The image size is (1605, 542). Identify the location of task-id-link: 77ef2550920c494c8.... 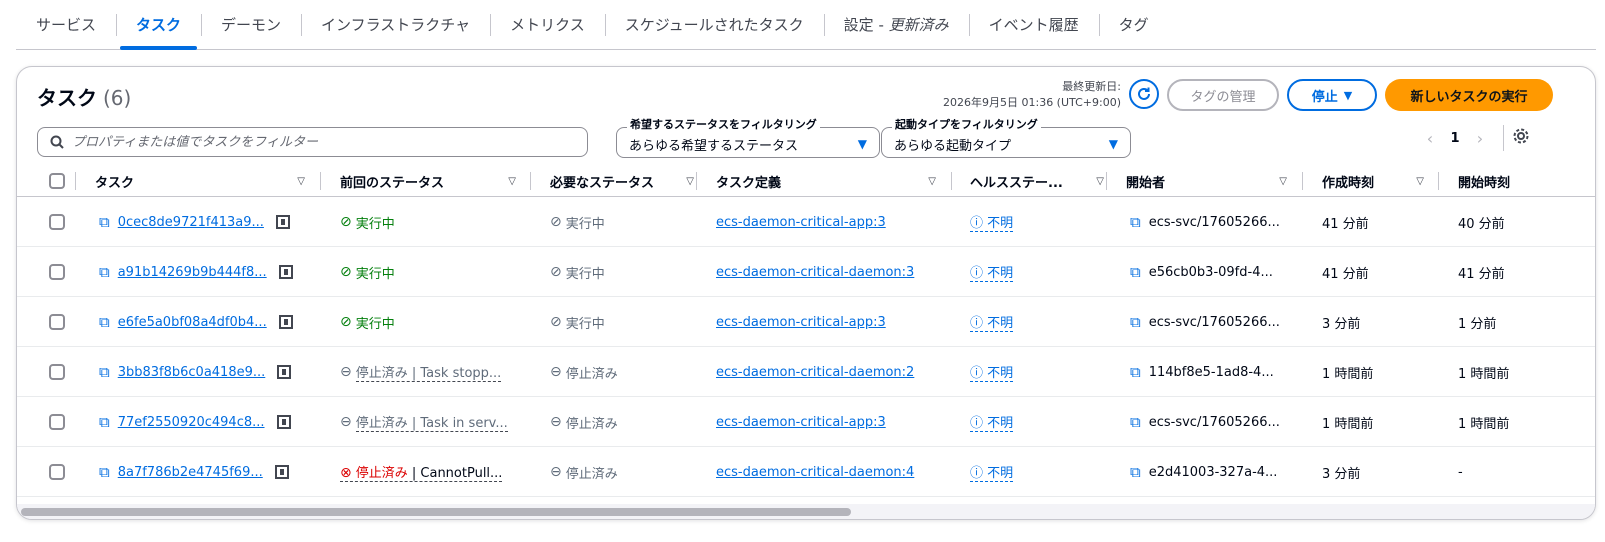
(191, 422).